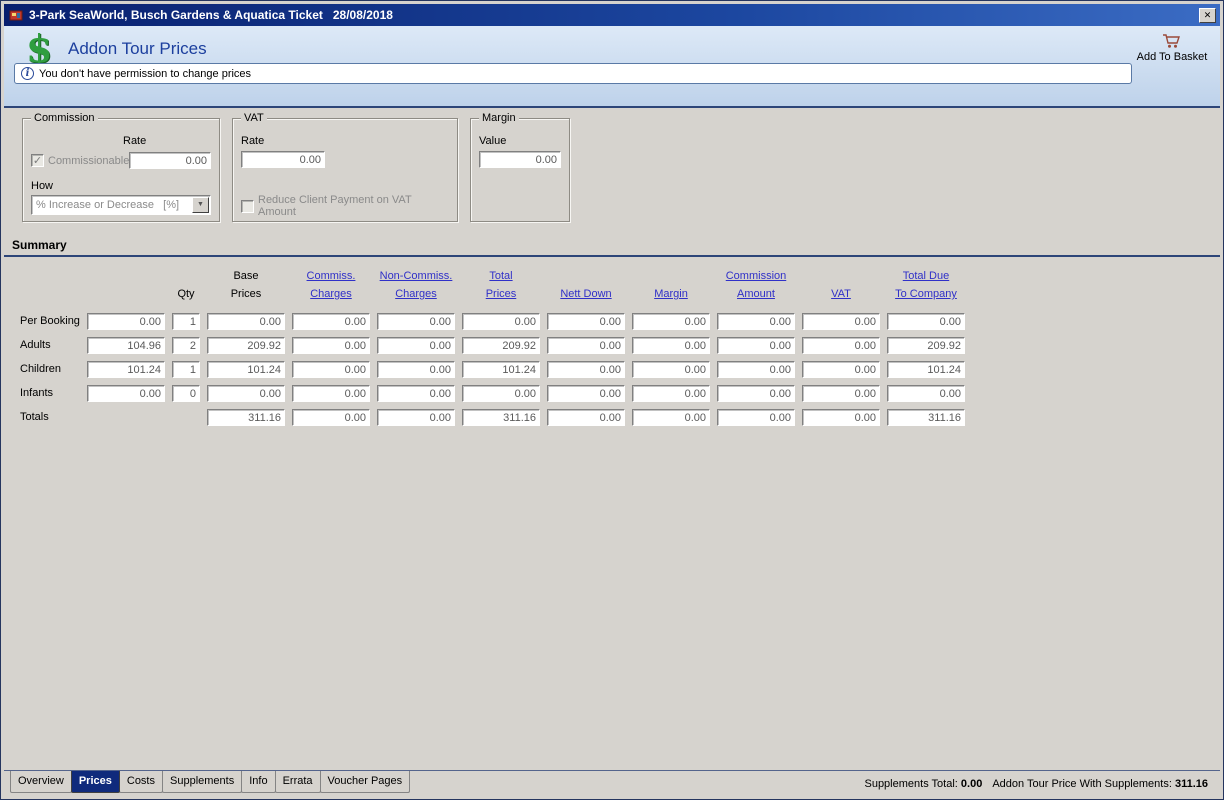 This screenshot has width=1224, height=800. Describe the element at coordinates (41, 782) in the screenshot. I see `tab-overview: Overview` at that location.